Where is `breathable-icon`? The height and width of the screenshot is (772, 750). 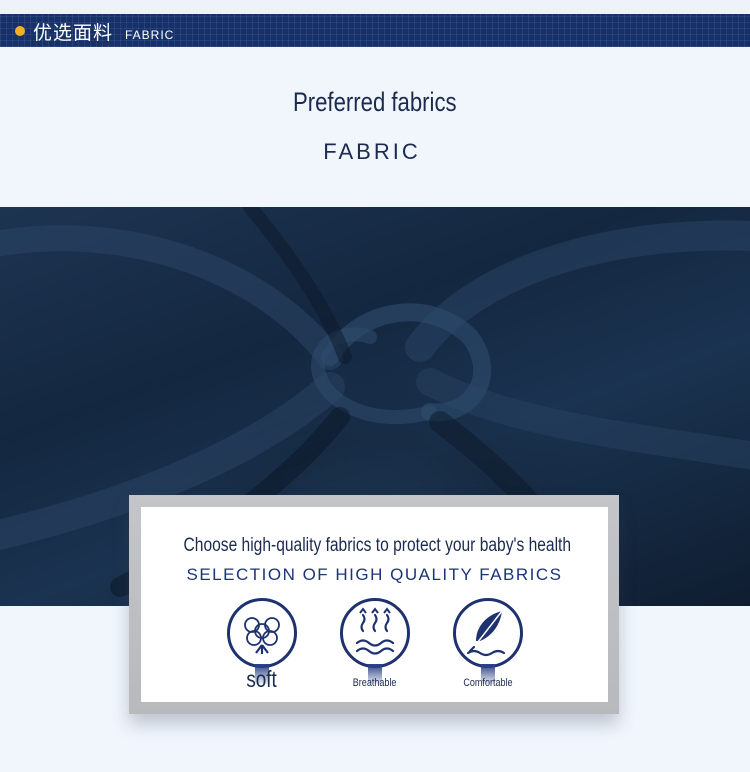 breathable-icon is located at coordinates (375, 633).